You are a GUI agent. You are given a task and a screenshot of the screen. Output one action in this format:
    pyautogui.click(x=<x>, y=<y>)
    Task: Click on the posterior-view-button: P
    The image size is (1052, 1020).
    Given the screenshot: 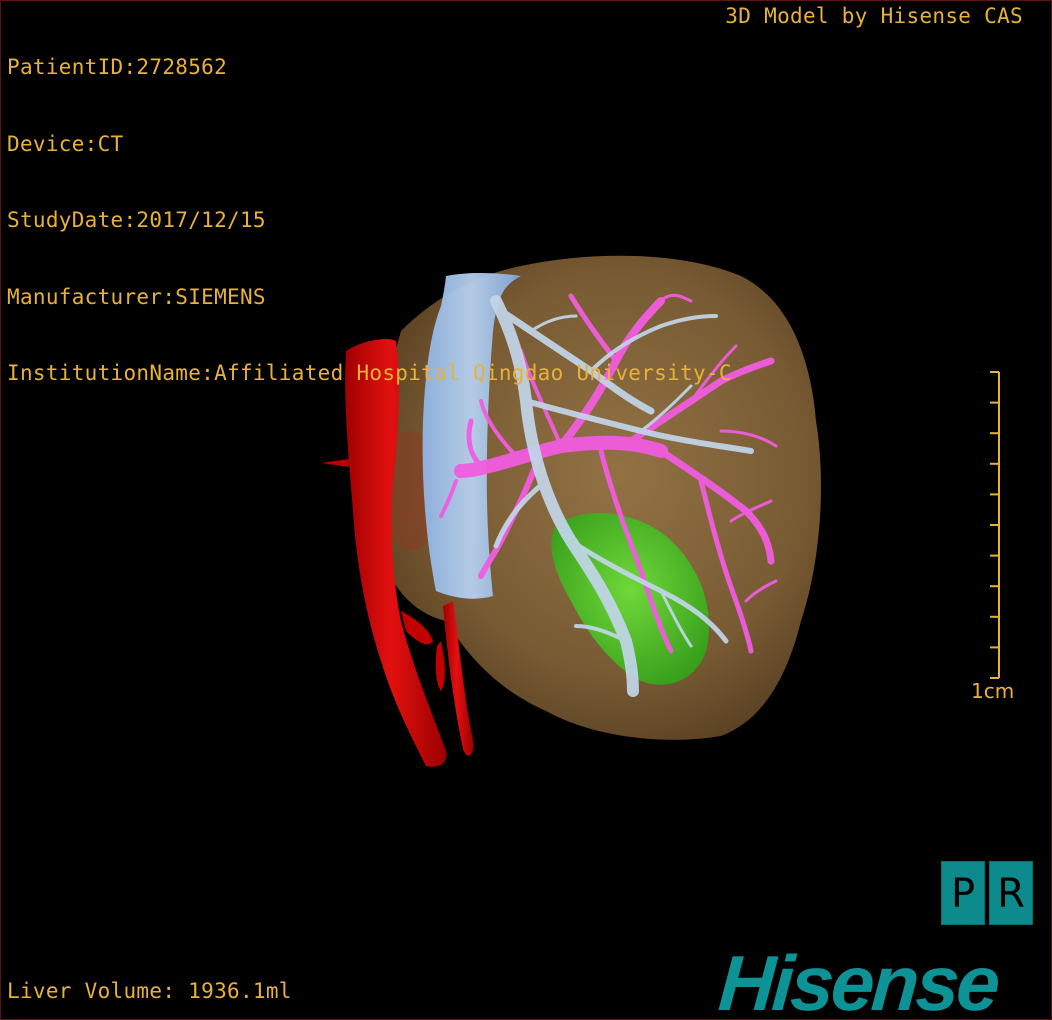 What is the action you would take?
    pyautogui.click(x=963, y=893)
    